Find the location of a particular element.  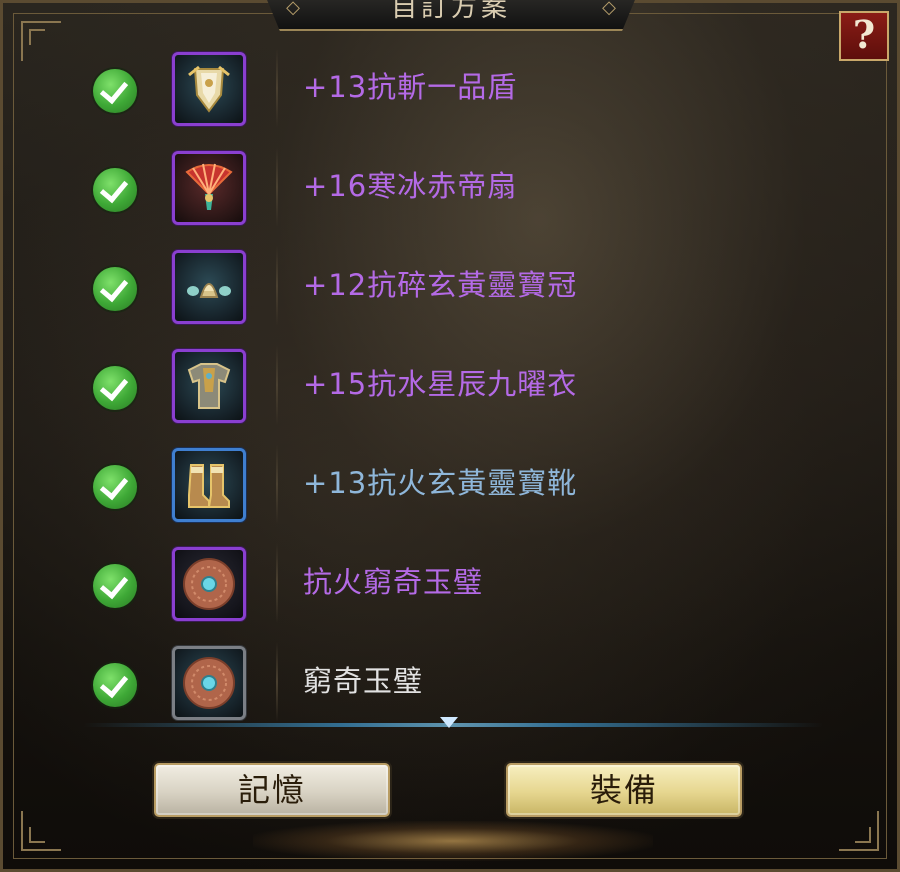

armor-icon is located at coordinates (209, 386).